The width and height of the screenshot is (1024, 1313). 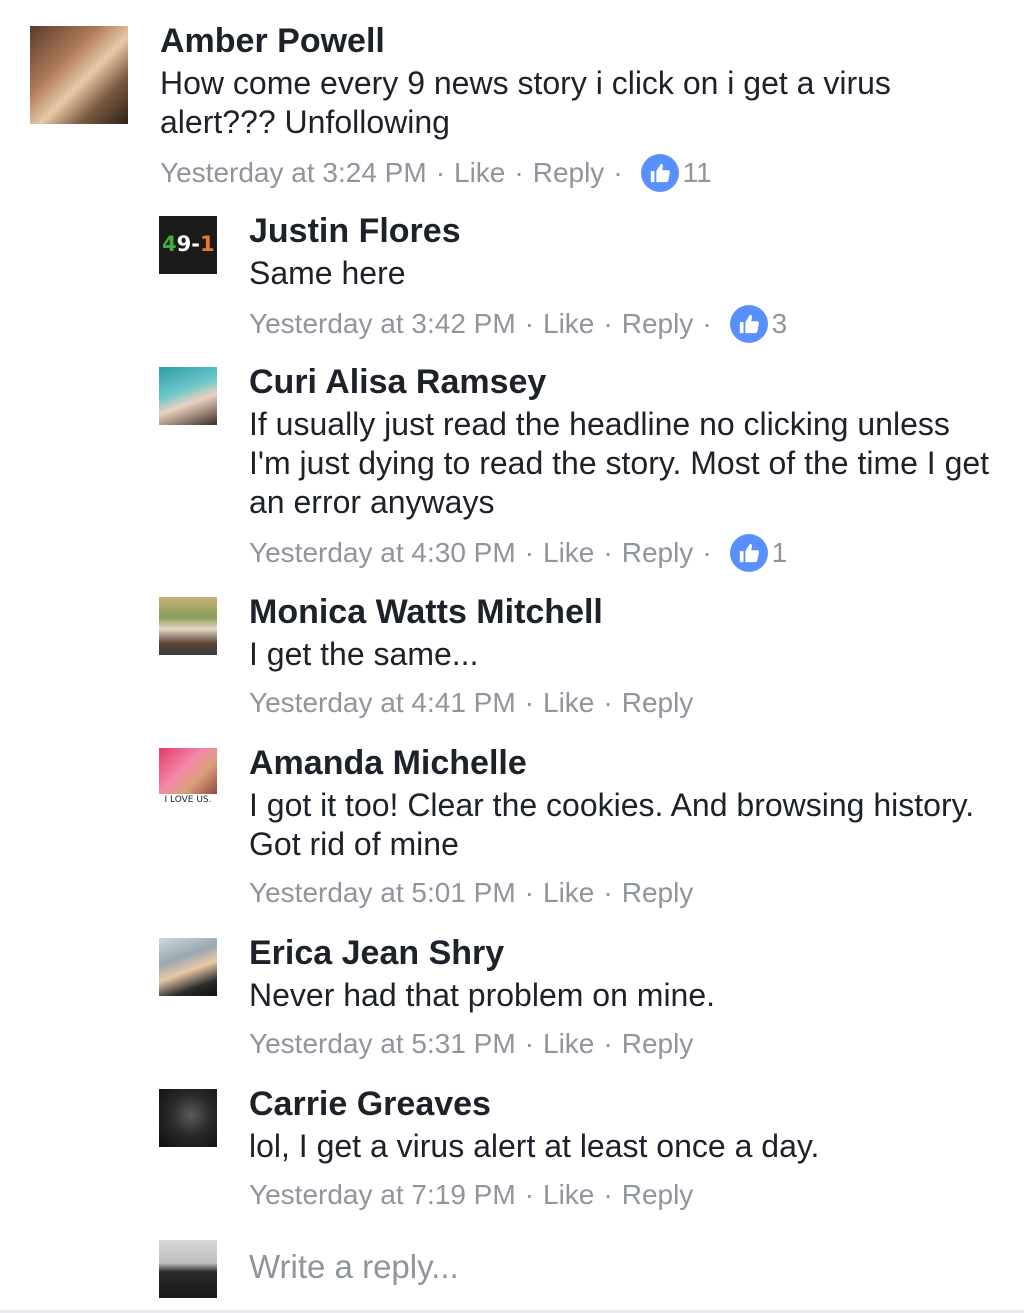 I want to click on like-count: 1, so click(x=780, y=553).